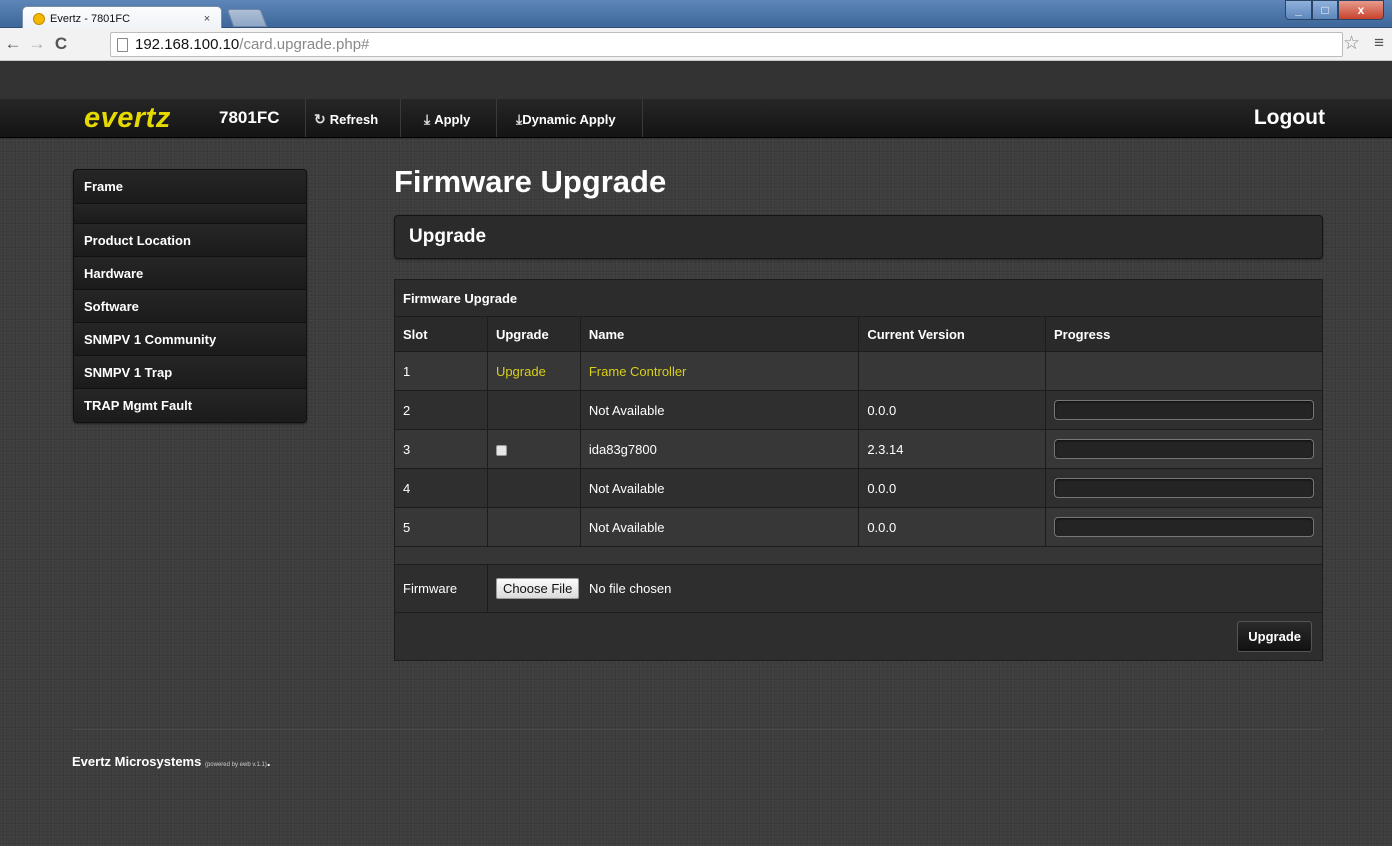  Describe the element at coordinates (1289, 118) in the screenshot. I see `logout-button: Logout` at that location.